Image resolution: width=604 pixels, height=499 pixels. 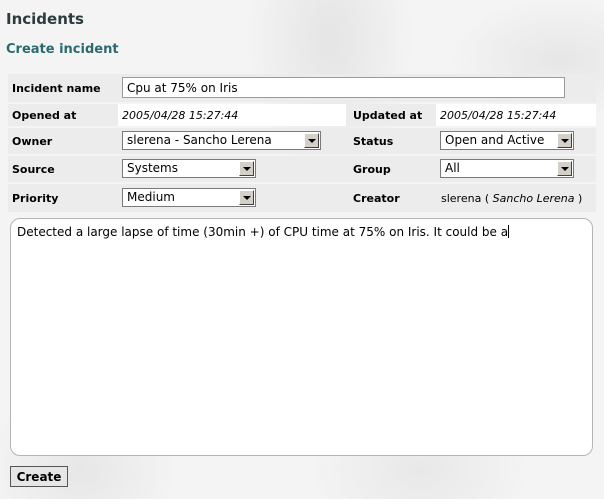 I want to click on status-select-value: Open and Active, so click(x=495, y=140).